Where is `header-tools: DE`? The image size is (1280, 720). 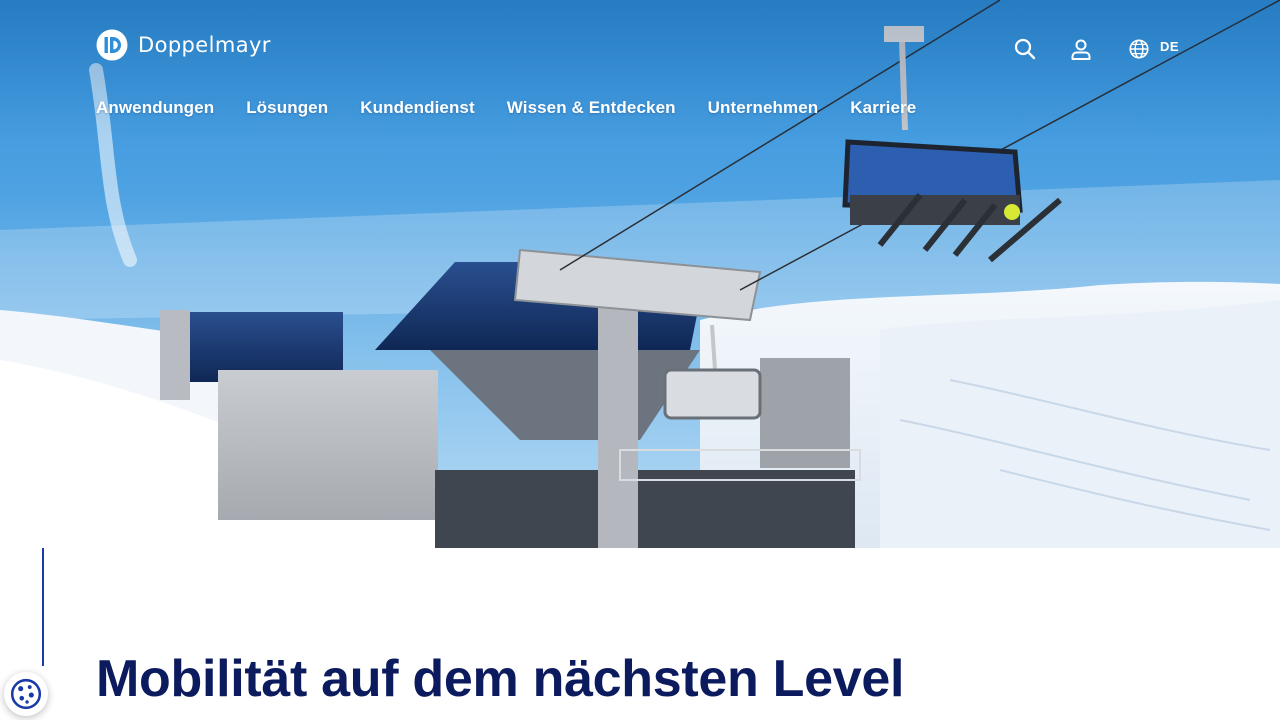
header-tools: DE is located at coordinates (1094, 49).